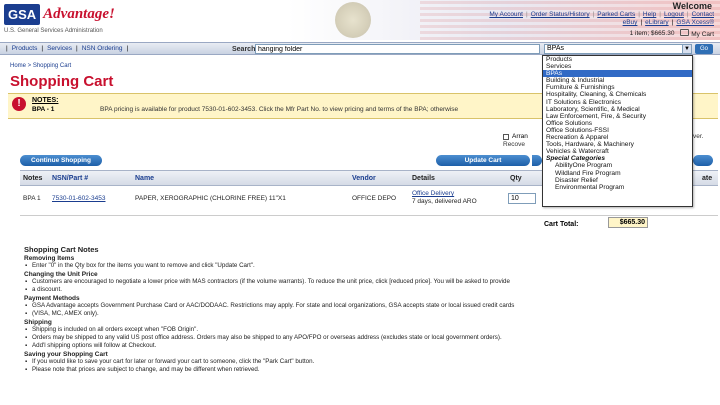 Image resolution: width=720 pixels, height=405 pixels. What do you see at coordinates (423, 178) in the screenshot?
I see `col-details: Details` at bounding box center [423, 178].